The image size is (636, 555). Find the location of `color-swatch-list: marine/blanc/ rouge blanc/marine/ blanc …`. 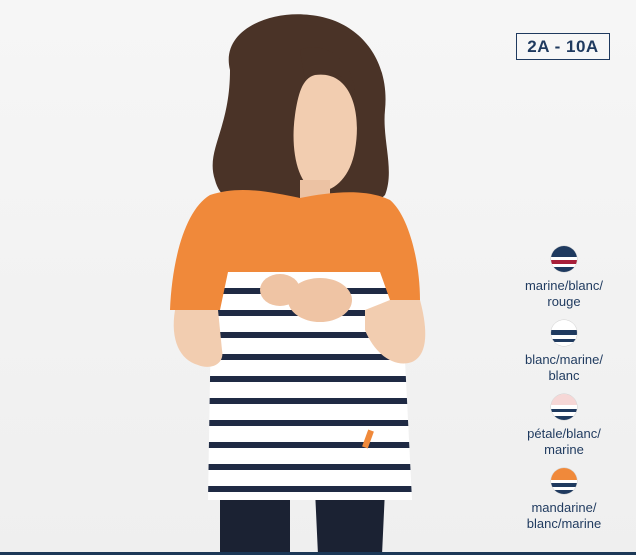

color-swatch-list: marine/blanc/ rouge blanc/marine/ blanc … is located at coordinates (564, 394).